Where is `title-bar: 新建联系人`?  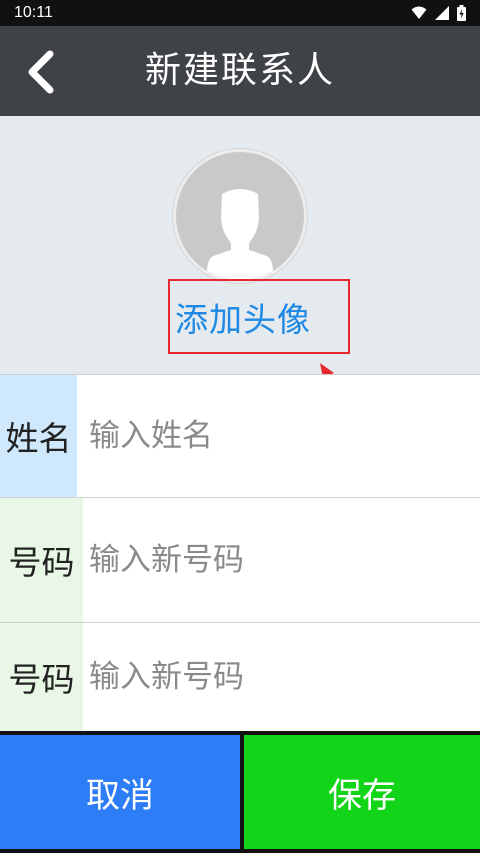 title-bar: 新建联系人 is located at coordinates (240, 71).